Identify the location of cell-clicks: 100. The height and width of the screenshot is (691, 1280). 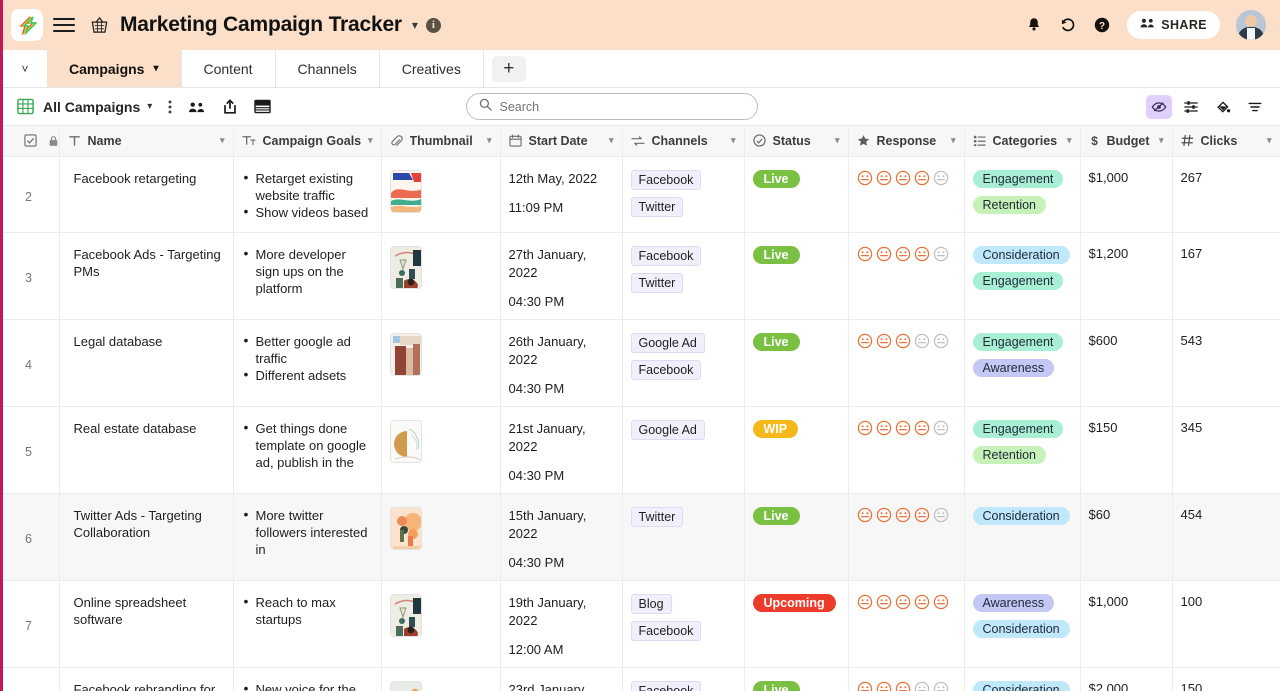
(1226, 624).